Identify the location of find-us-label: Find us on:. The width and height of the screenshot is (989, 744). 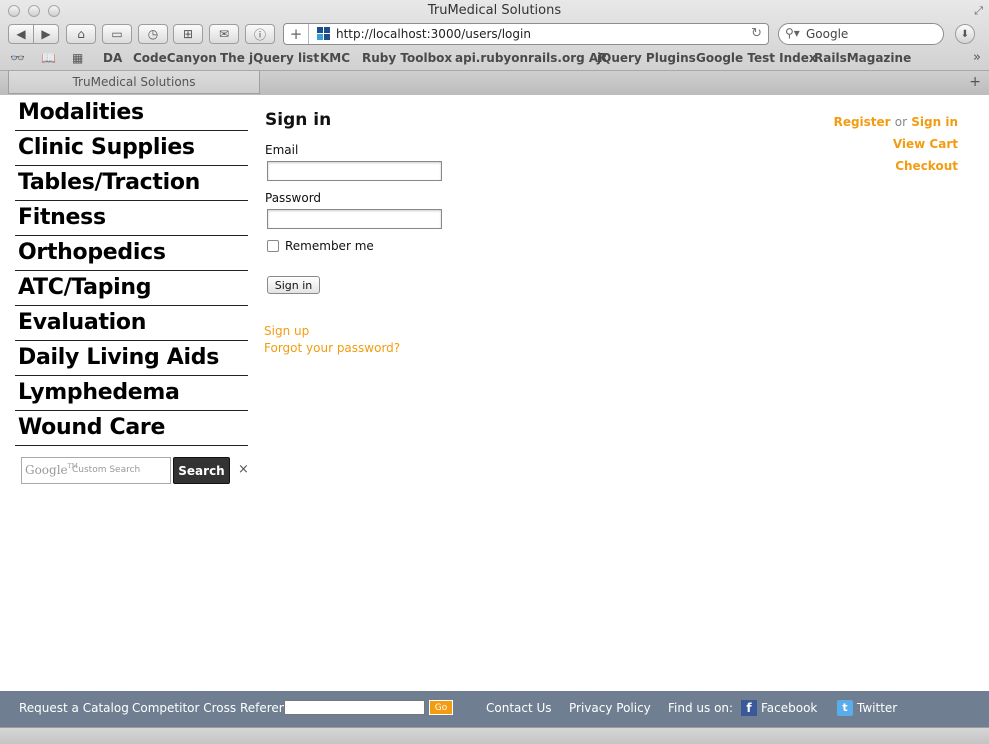
(701, 708).